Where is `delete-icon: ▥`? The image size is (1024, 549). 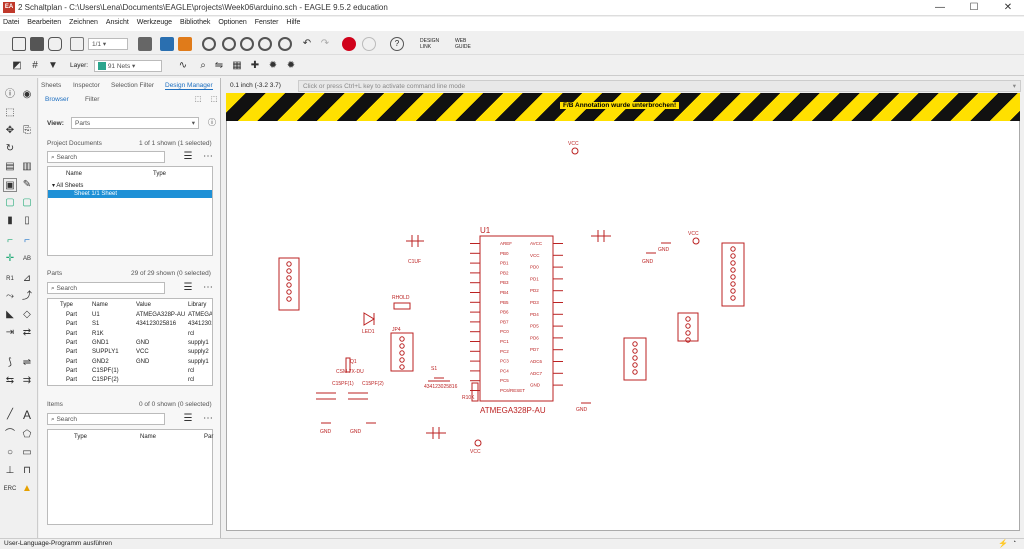 delete-icon: ▥ is located at coordinates (27, 167).